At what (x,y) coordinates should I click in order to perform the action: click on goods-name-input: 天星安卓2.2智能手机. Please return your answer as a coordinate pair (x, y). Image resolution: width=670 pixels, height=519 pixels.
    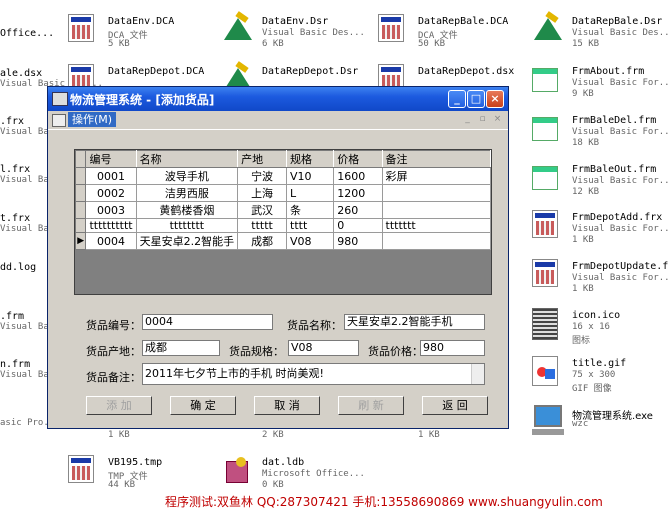
    Looking at the image, I should click on (414, 322).